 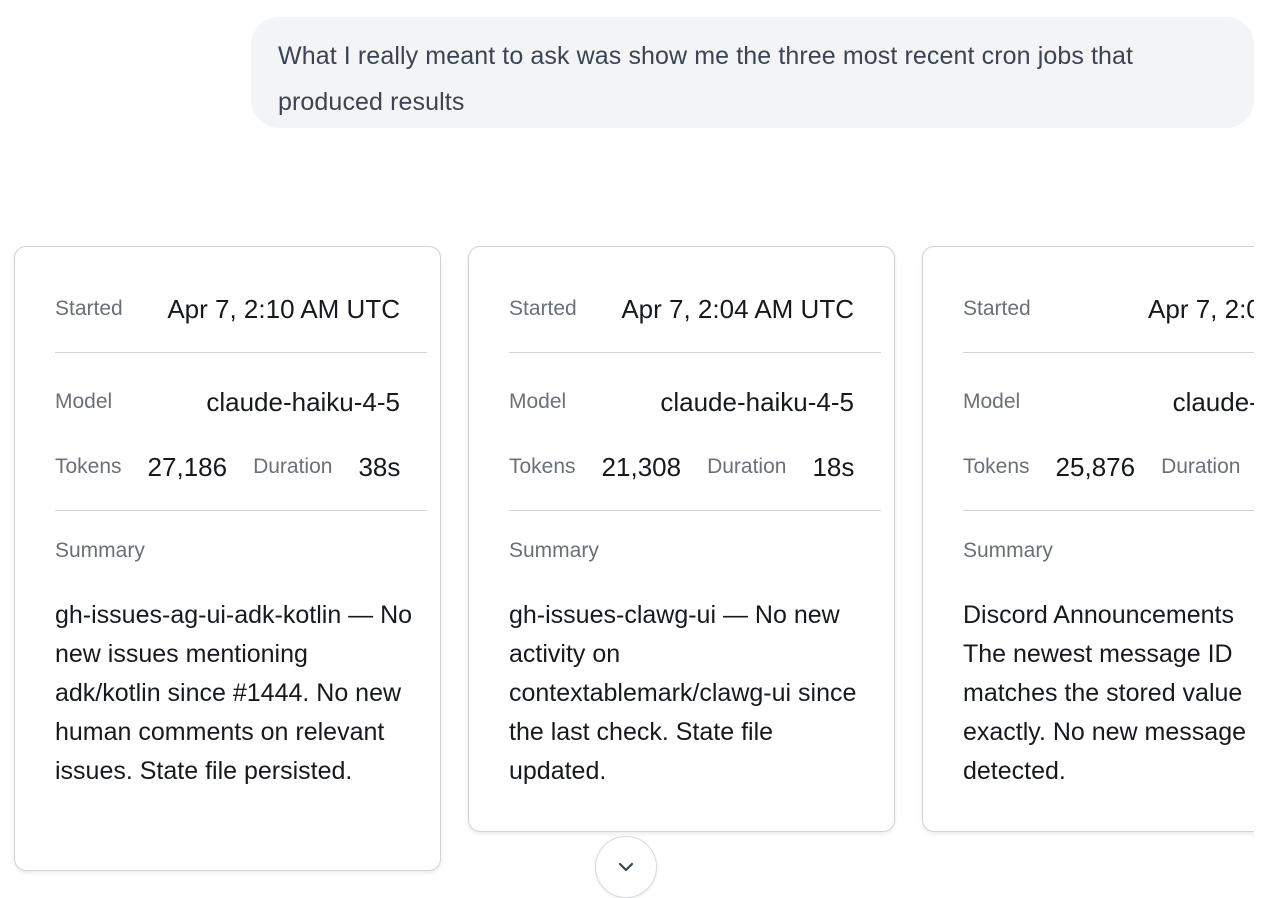 I want to click on model-row: Model claude-haiku, so click(x=1108, y=402).